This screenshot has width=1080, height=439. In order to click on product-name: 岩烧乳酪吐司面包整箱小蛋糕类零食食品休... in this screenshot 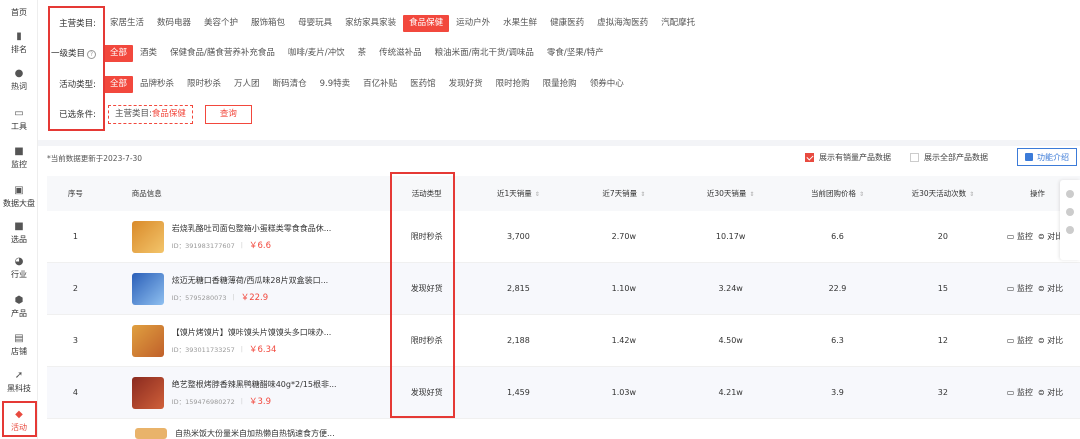, I will do `click(252, 228)`.